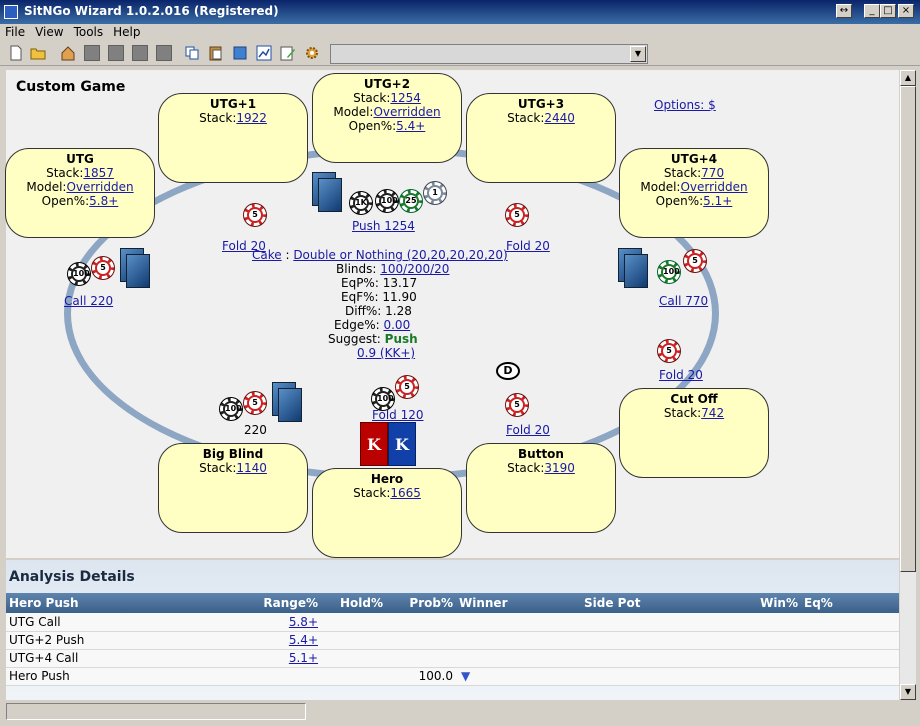  What do you see at coordinates (264, 53) in the screenshot?
I see `chart-icon` at bounding box center [264, 53].